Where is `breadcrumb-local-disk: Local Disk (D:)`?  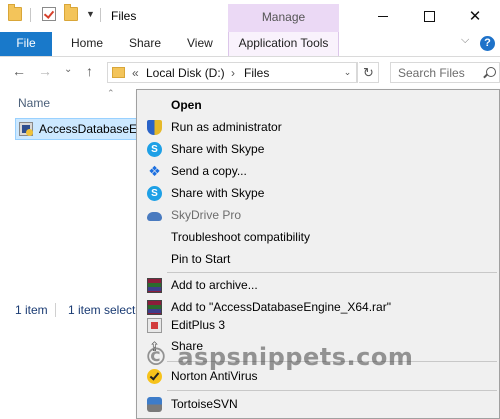 breadcrumb-local-disk: Local Disk (D:) is located at coordinates (185, 73).